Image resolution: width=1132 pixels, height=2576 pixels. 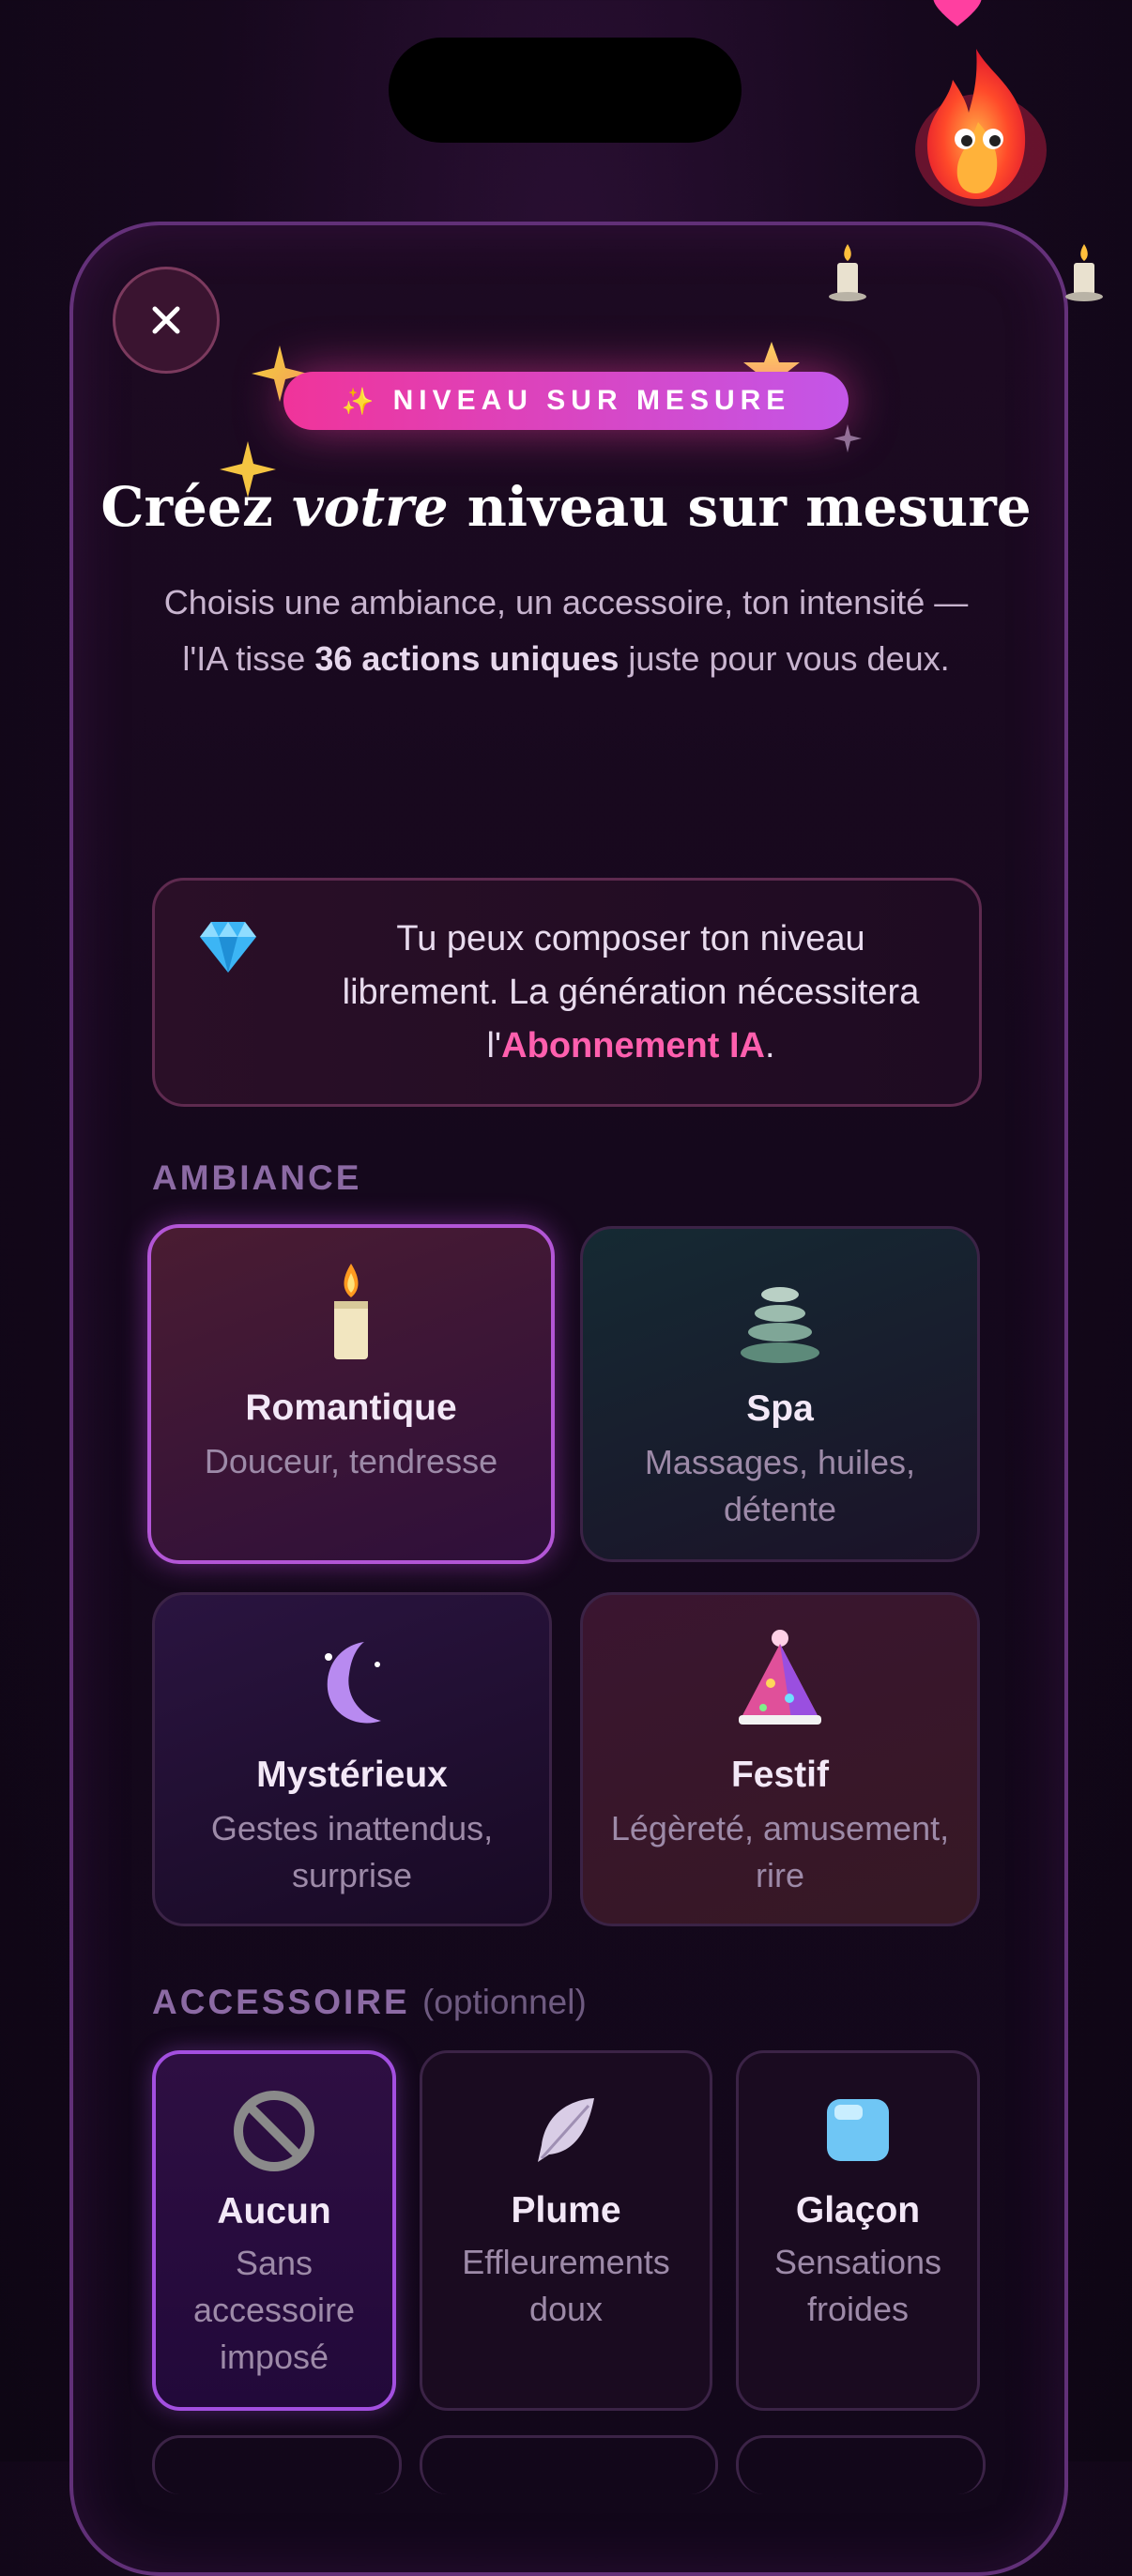 I want to click on accessoire-tile-aucun: Aucun Sans accessoire imposé, so click(x=274, y=2231).